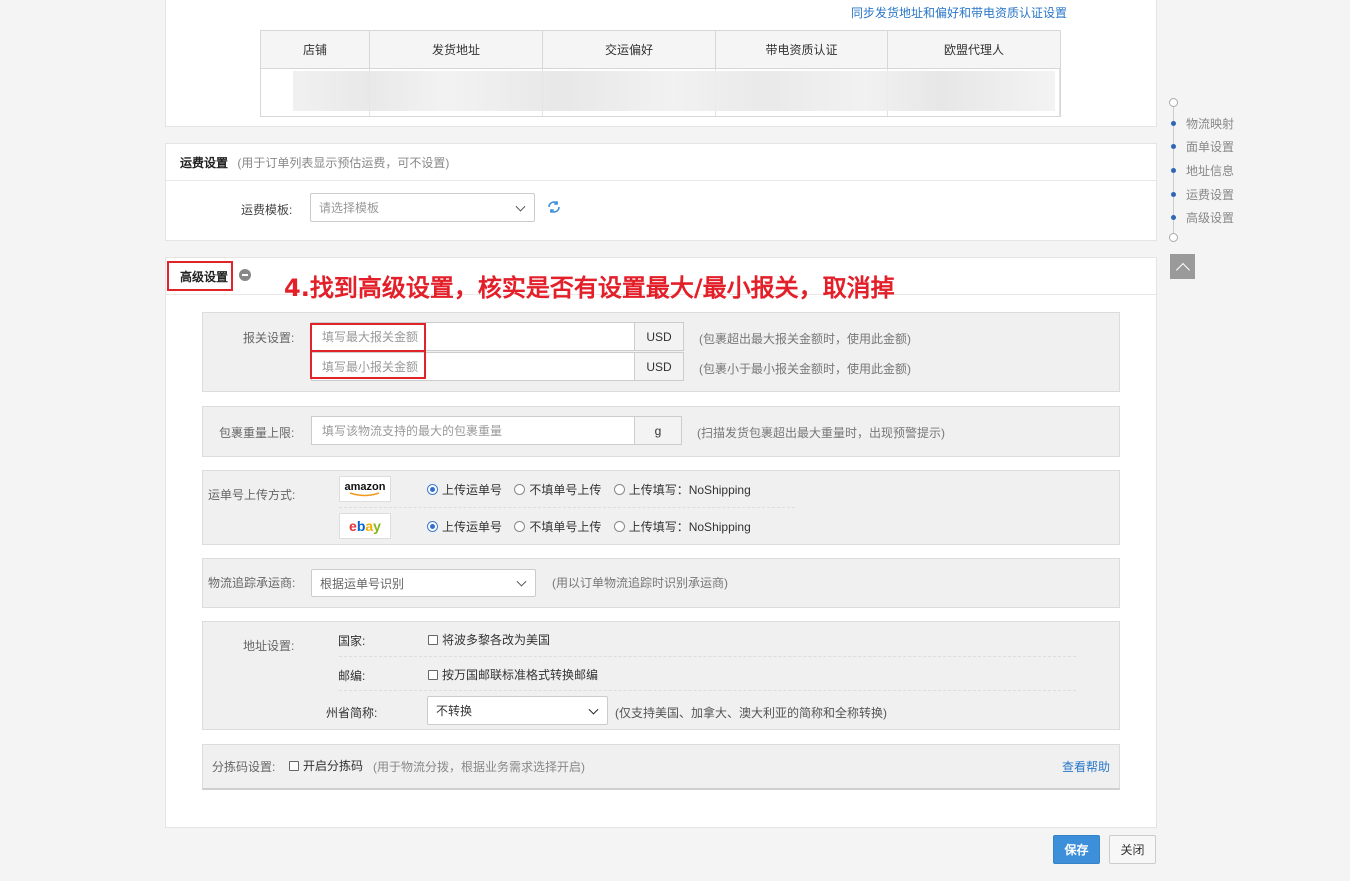  Describe the element at coordinates (269, 646) in the screenshot. I see `address-settings-label: 地址设置:` at that location.